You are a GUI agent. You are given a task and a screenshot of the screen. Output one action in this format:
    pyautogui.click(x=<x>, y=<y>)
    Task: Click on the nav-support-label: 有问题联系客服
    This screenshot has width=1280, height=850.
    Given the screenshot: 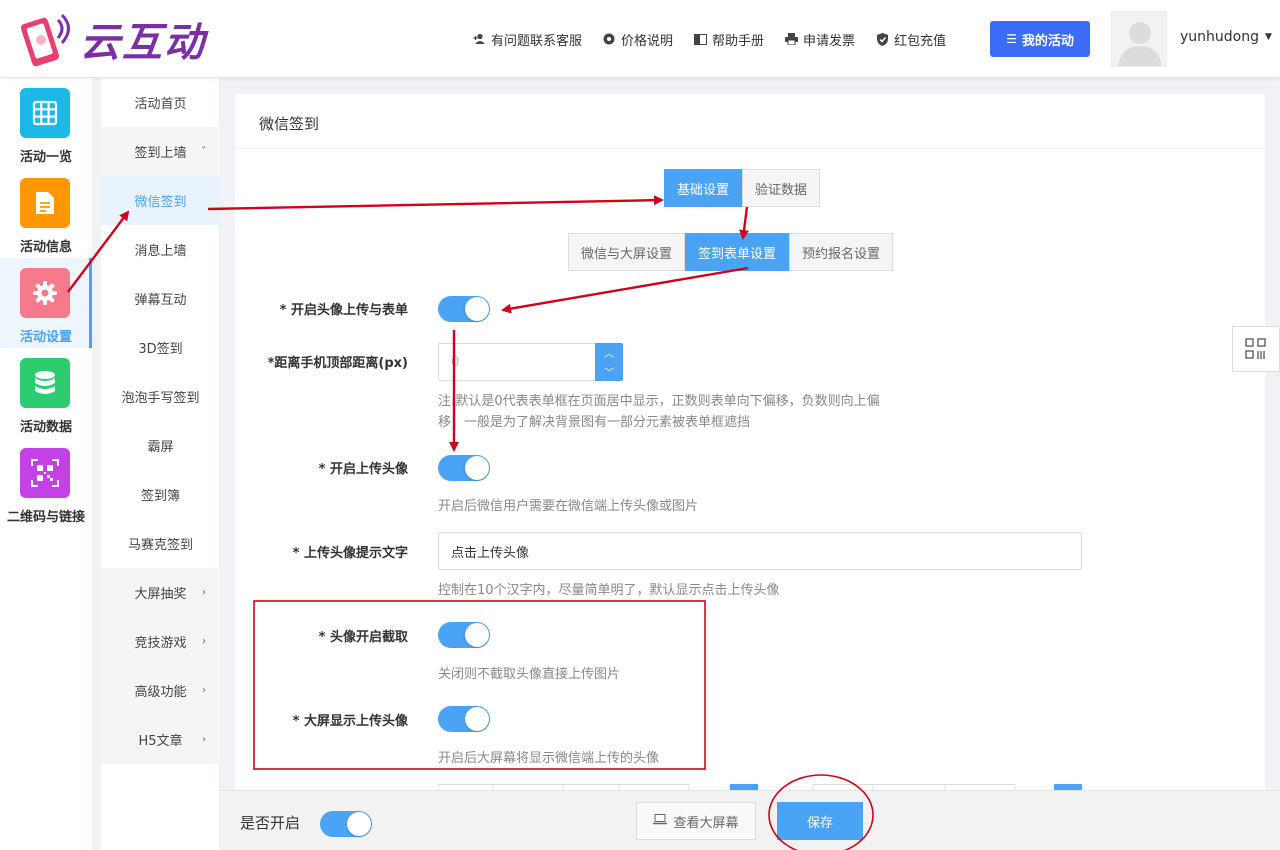 What is the action you would take?
    pyautogui.click(x=537, y=41)
    